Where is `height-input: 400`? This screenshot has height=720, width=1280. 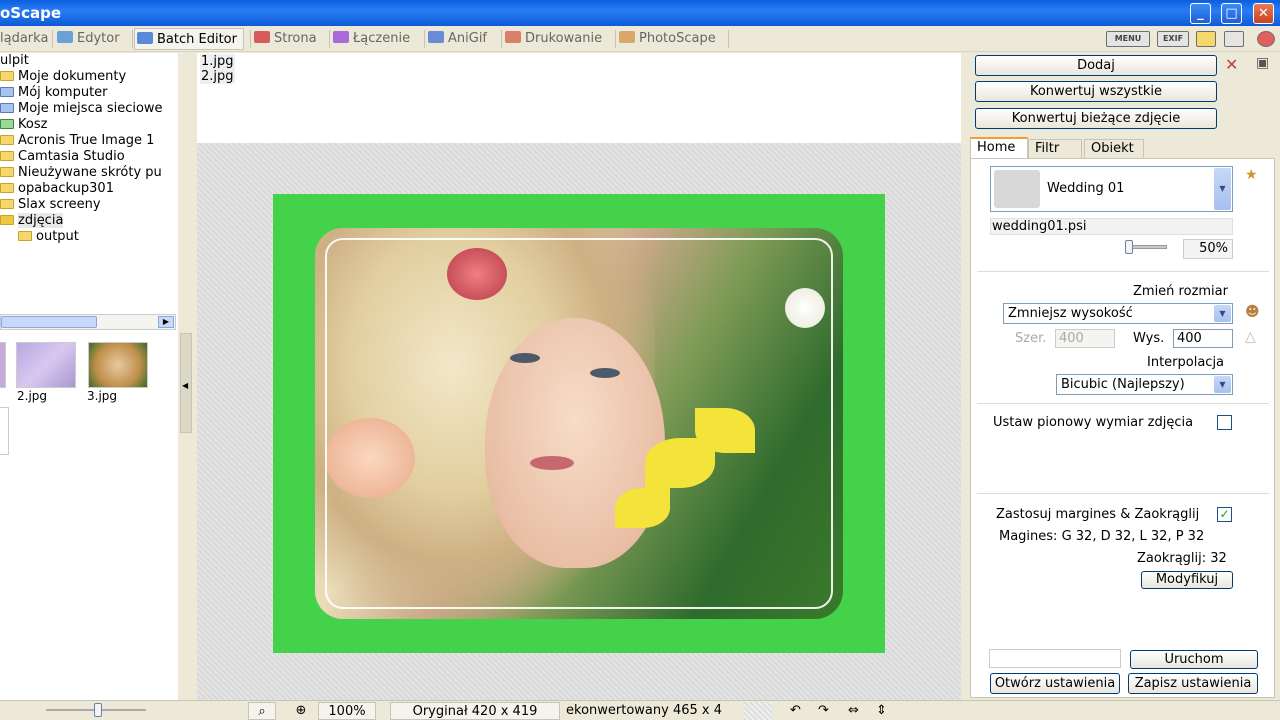 height-input: 400 is located at coordinates (1203, 338).